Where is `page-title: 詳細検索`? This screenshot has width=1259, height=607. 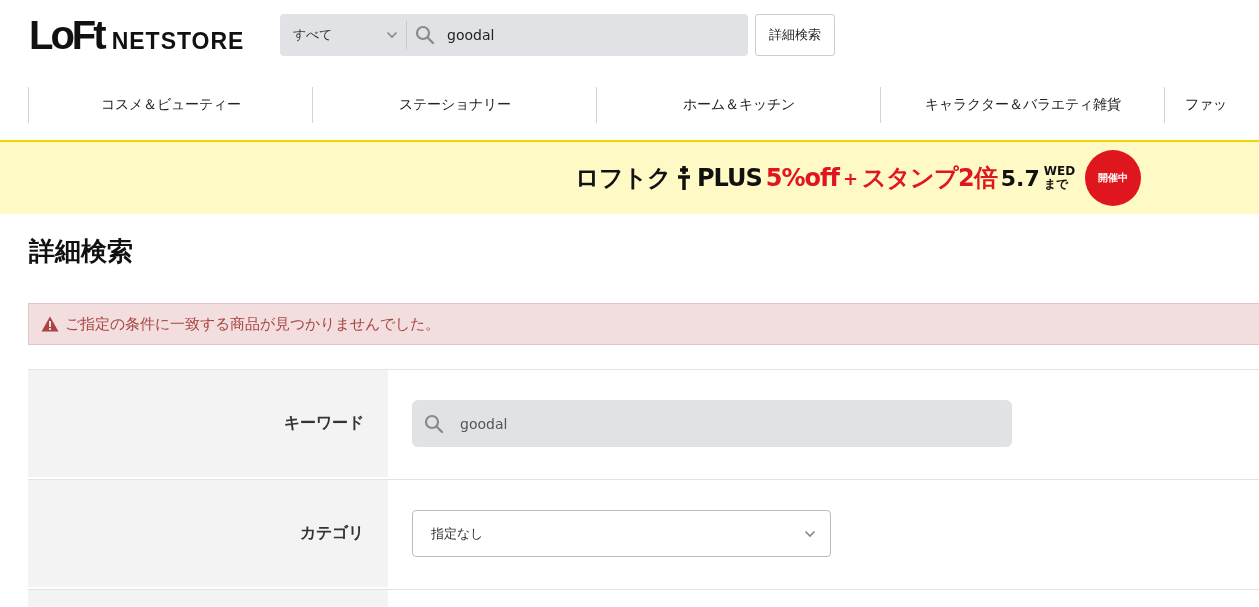 page-title: 詳細検索 is located at coordinates (81, 251).